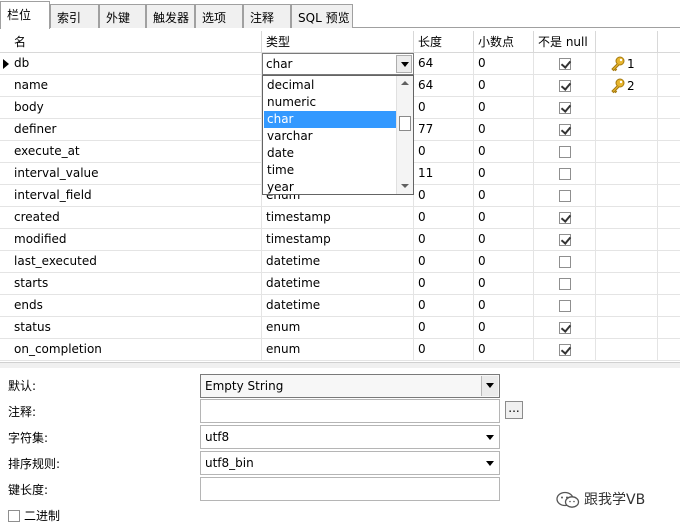 This screenshot has width=680, height=529. I want to click on type-option-numeric: numeric, so click(330, 102).